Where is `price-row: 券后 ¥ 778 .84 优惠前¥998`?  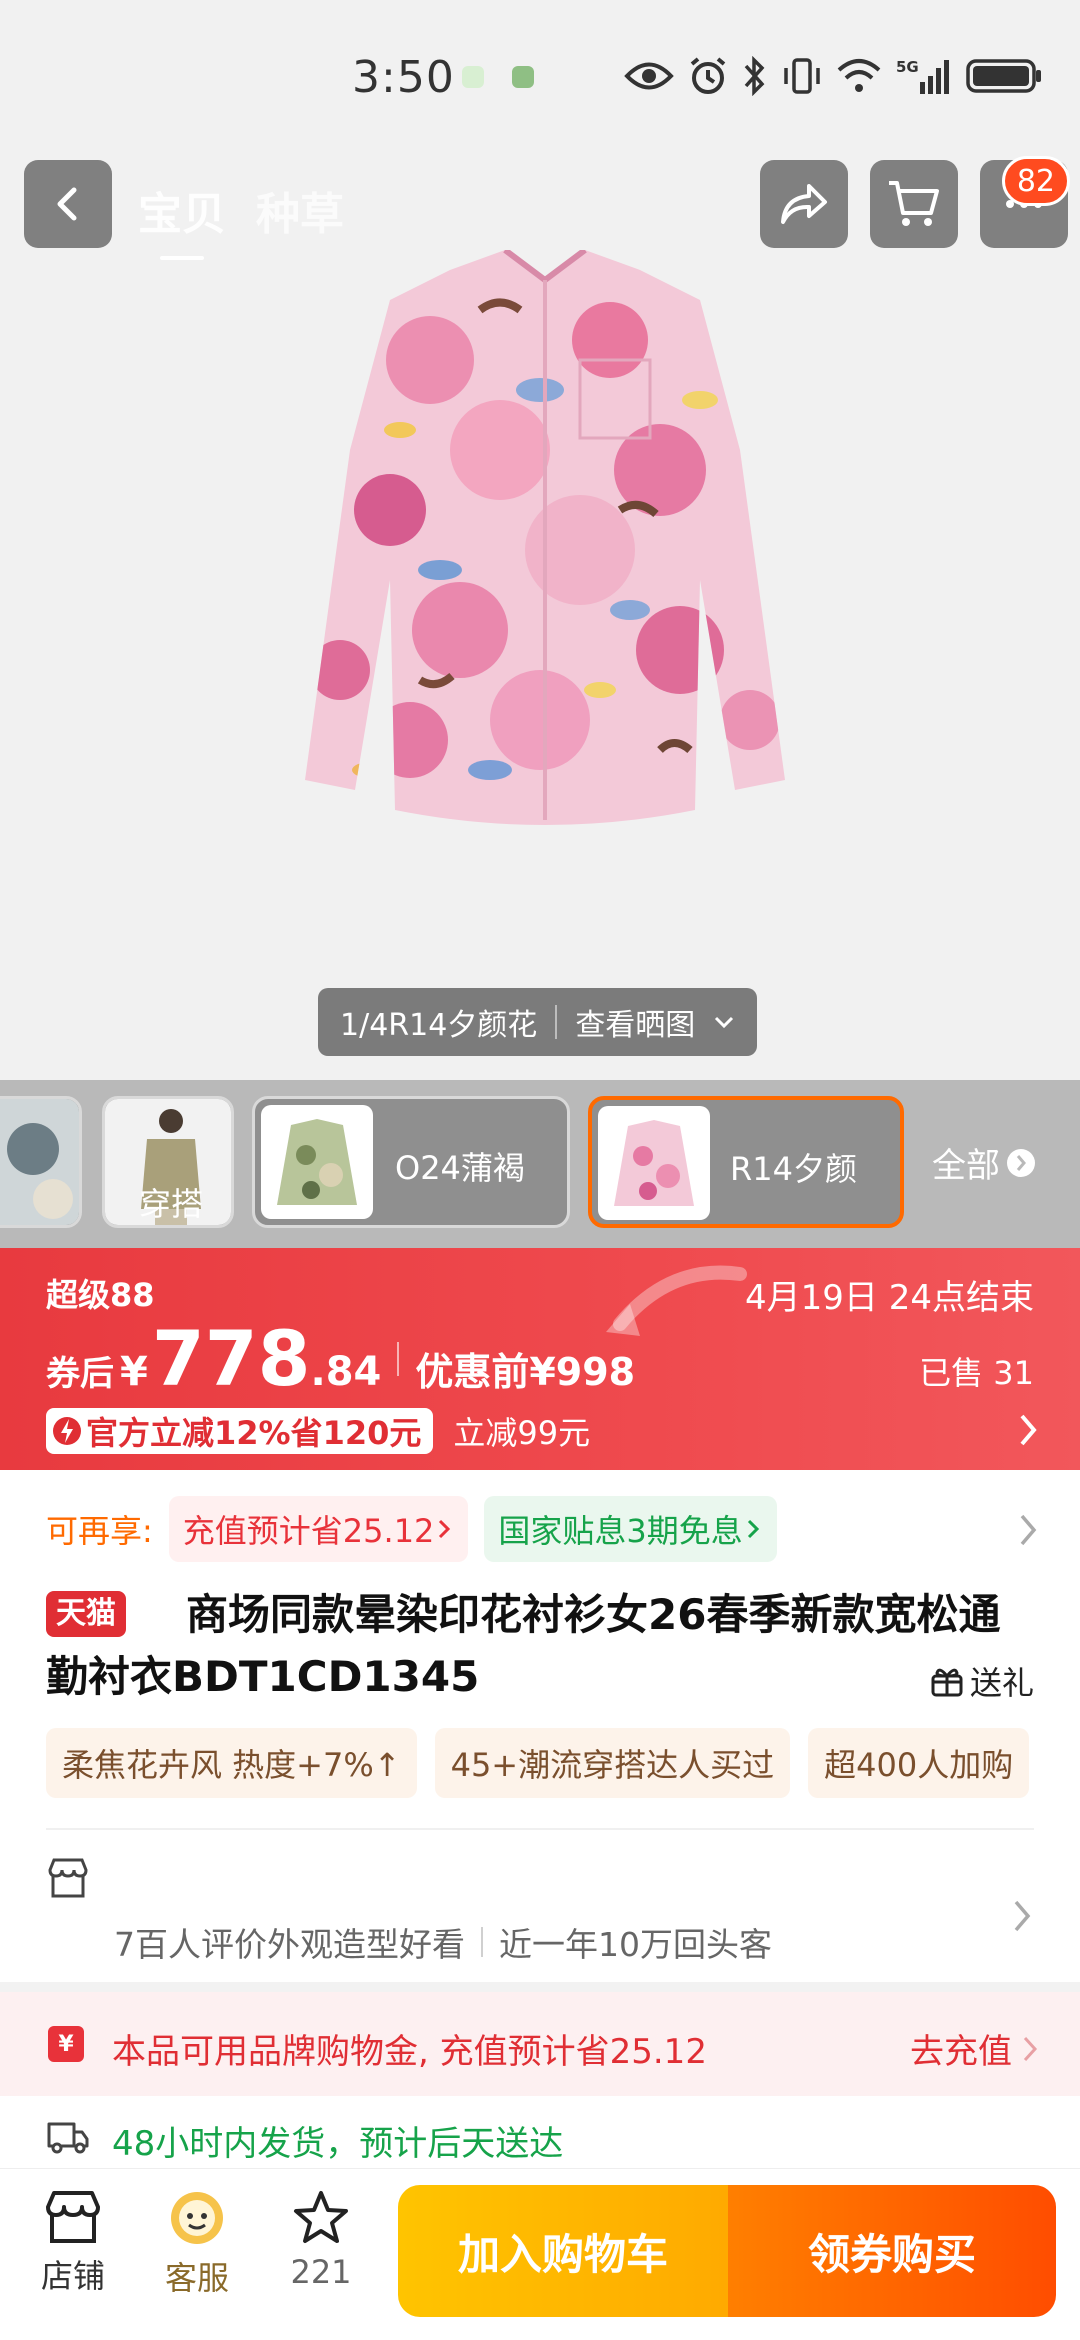 price-row: 券后 ¥ 778 .84 优惠前¥998 is located at coordinates (340, 1358).